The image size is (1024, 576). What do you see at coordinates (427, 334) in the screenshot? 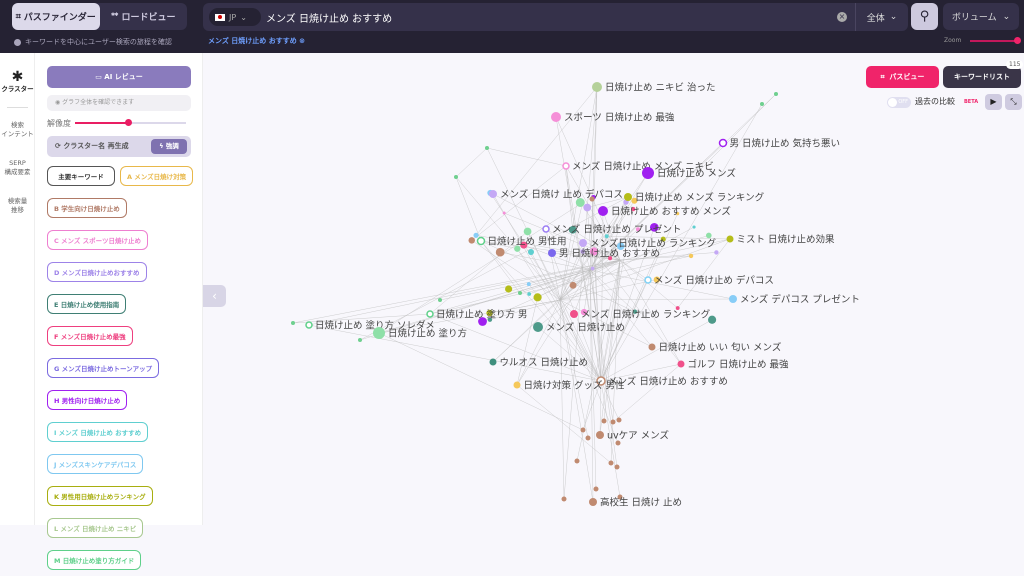
I see `graph-node-label: 日焼け止め 塗り方` at bounding box center [427, 334].